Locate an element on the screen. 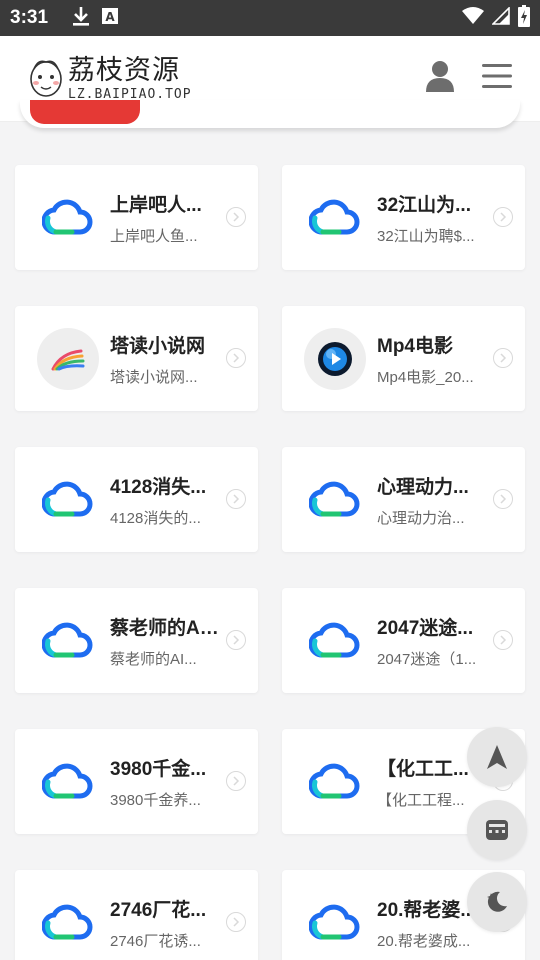 The image size is (540, 960). logo-mascot-icon is located at coordinates (46, 78).